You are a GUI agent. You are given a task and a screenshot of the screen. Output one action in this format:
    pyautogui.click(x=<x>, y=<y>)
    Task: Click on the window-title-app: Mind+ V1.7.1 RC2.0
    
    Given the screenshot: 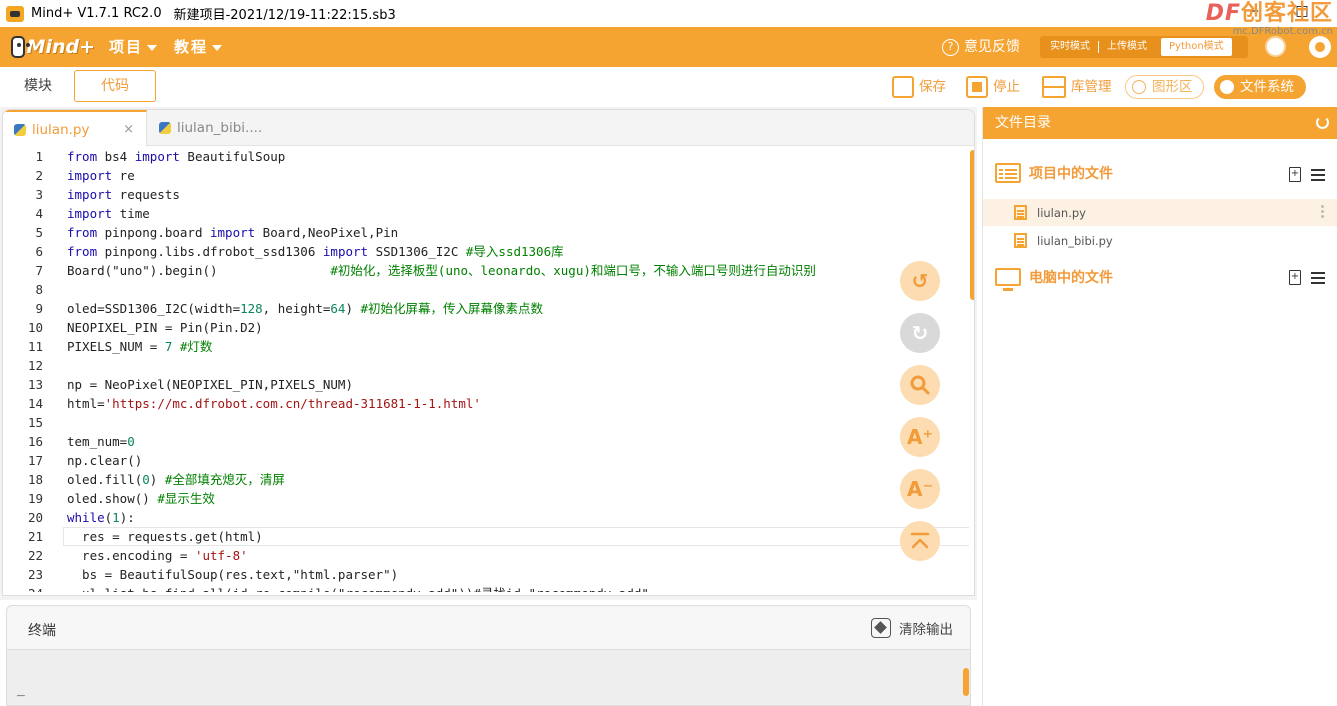 What is the action you would take?
    pyautogui.click(x=96, y=13)
    